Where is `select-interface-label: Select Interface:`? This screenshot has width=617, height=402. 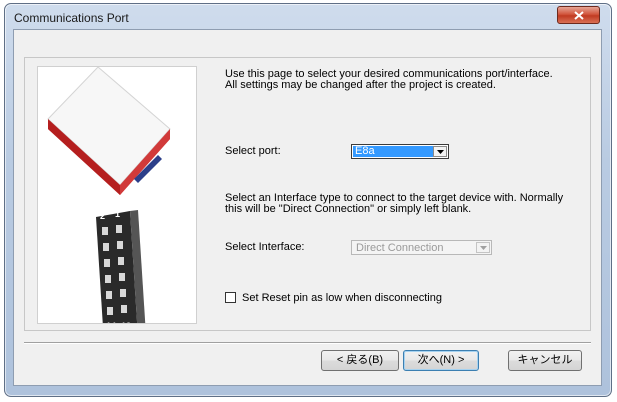 select-interface-label: Select Interface: is located at coordinates (265, 247).